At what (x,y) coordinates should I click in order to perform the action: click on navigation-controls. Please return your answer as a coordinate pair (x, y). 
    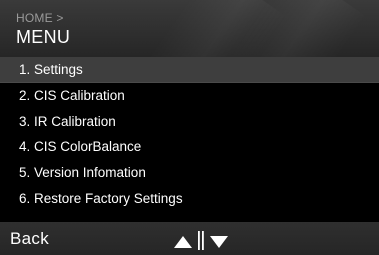
    Looking at the image, I should click on (201, 240).